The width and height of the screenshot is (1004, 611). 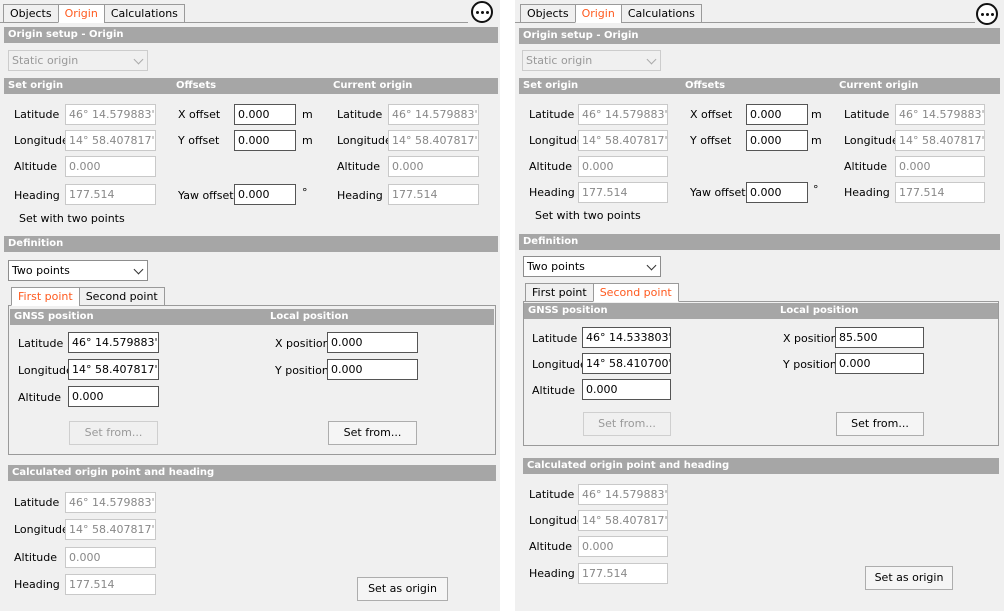 What do you see at coordinates (591, 60) in the screenshot?
I see `origin-mode-dropdown: Static origin` at bounding box center [591, 60].